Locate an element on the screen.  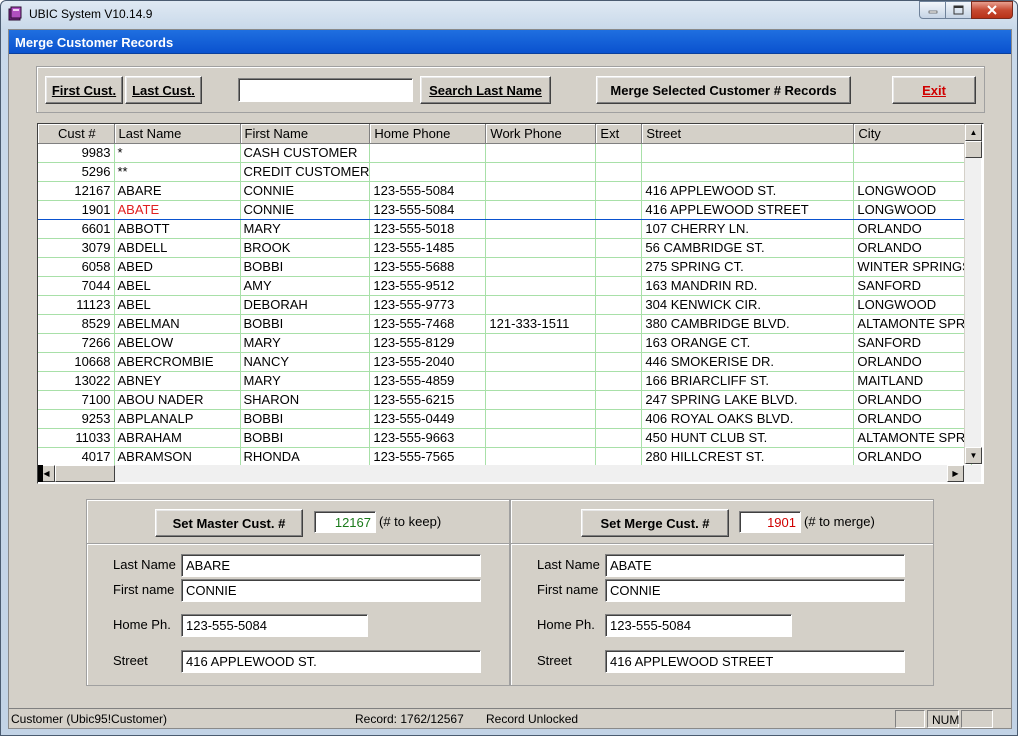
cell-home-phone: 123-555-1485 is located at coordinates (428, 248).